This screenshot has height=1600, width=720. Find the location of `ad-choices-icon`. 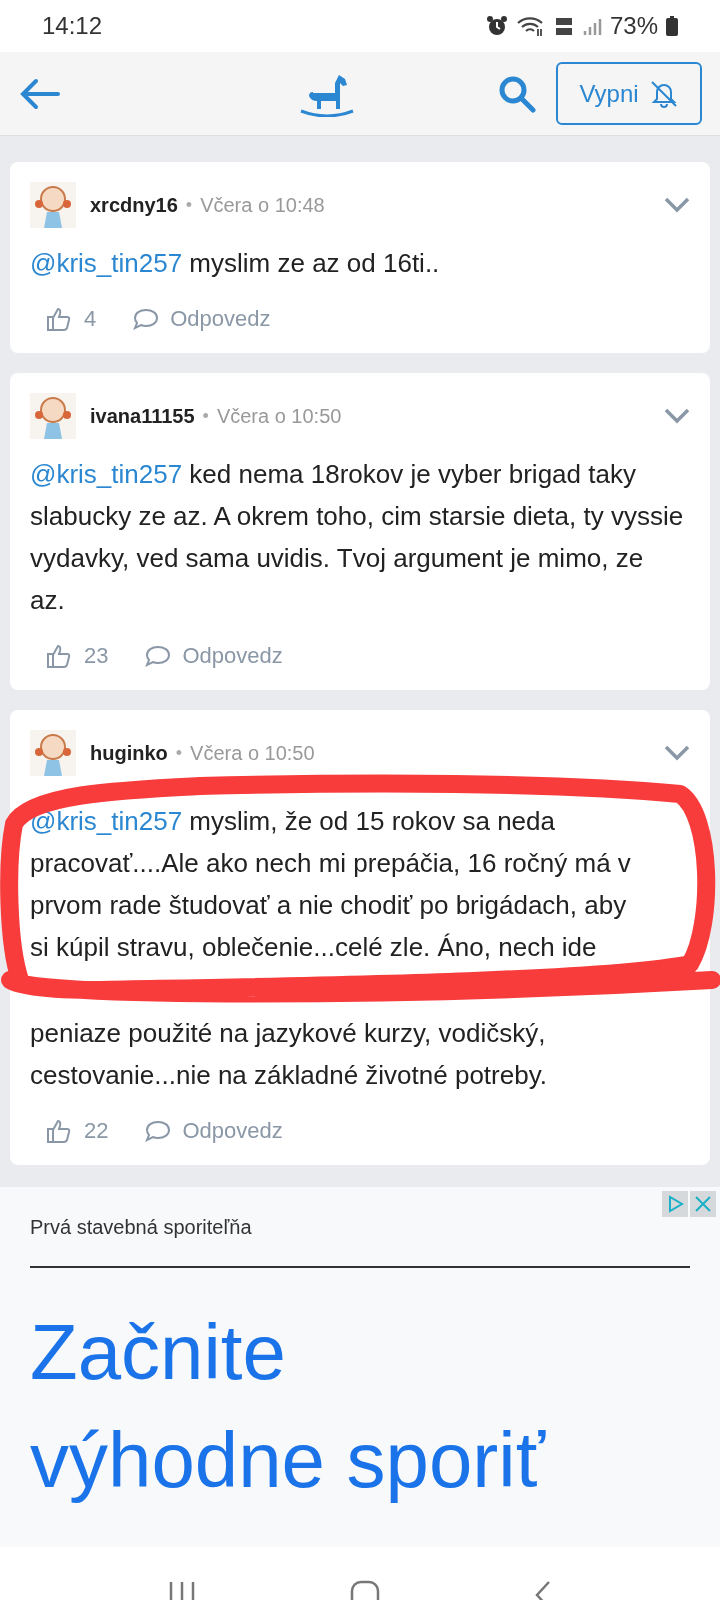

ad-choices-icon is located at coordinates (675, 1204).